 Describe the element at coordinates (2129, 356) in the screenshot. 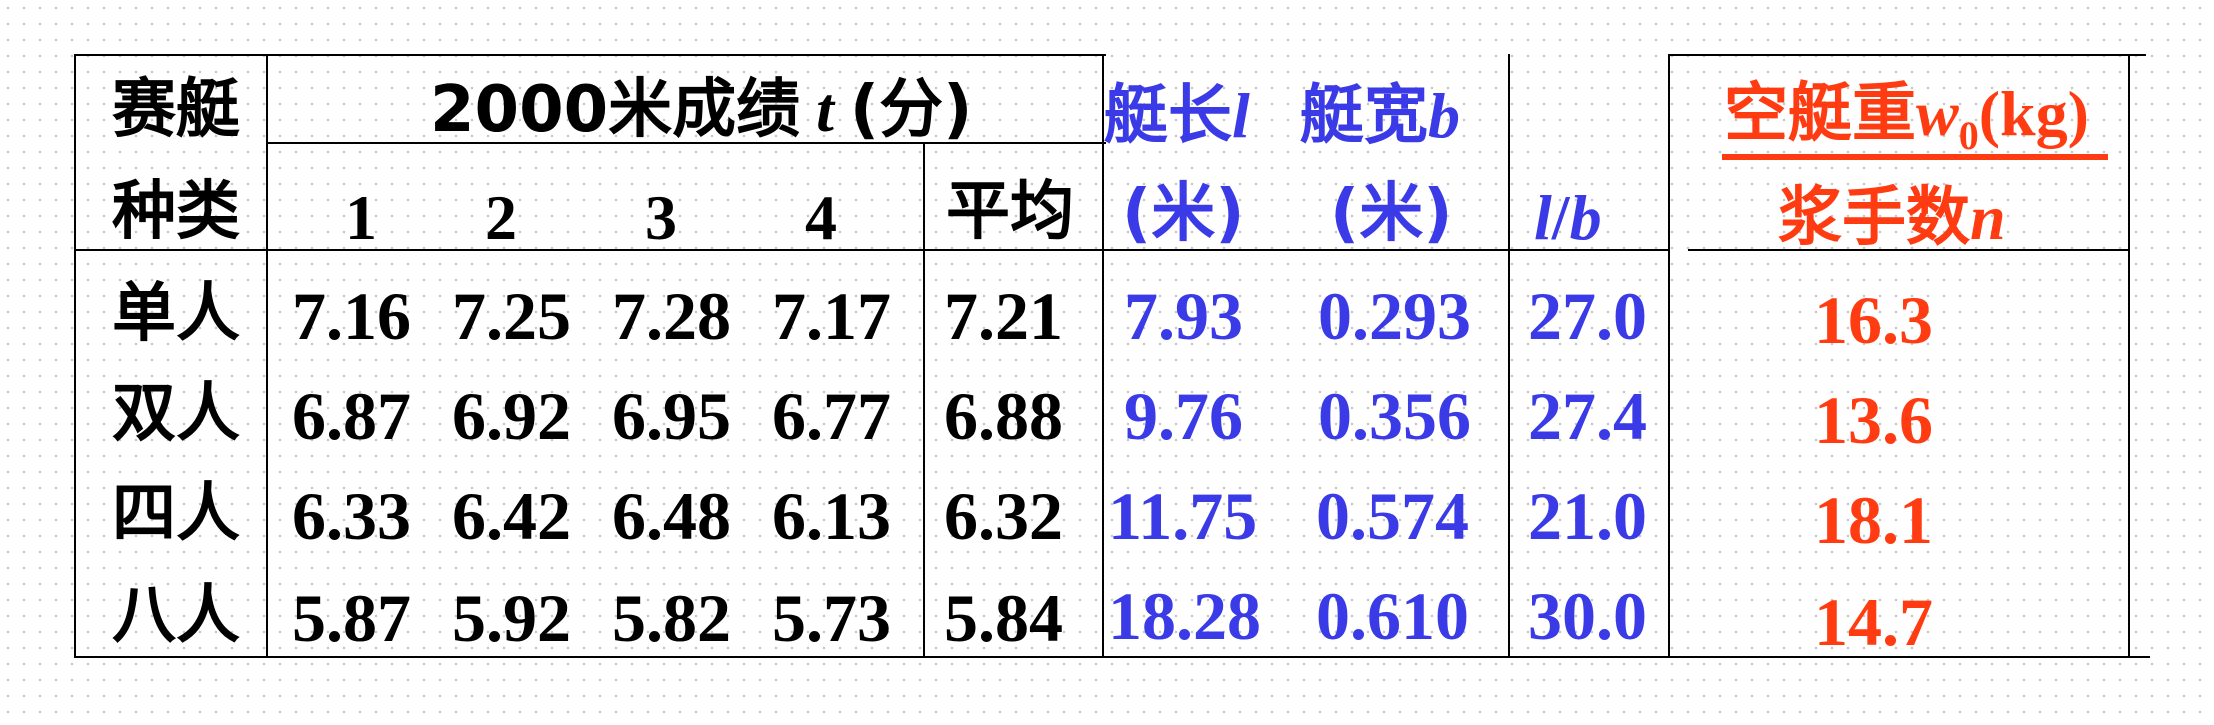

I see `table-right-border` at that location.